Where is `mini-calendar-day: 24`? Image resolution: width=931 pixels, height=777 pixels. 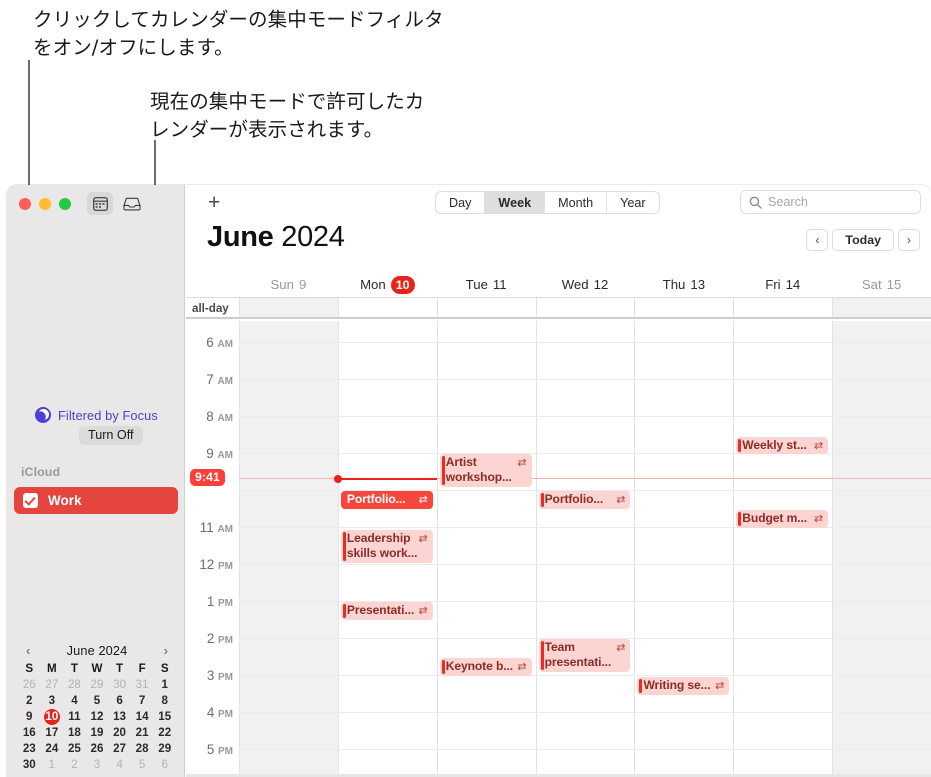
mini-calendar-day: 24 is located at coordinates (52, 749).